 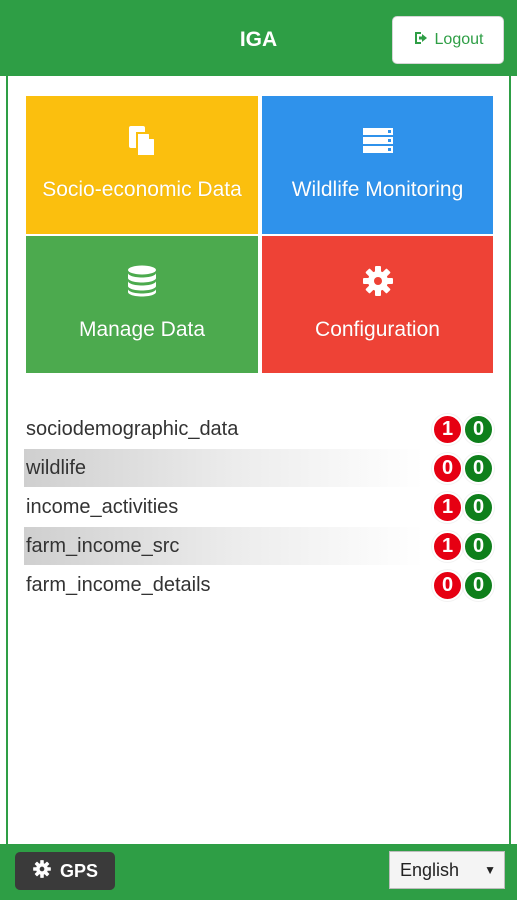 What do you see at coordinates (259, 546) in the screenshot?
I see `list-item: farm_income_src 1 0` at bounding box center [259, 546].